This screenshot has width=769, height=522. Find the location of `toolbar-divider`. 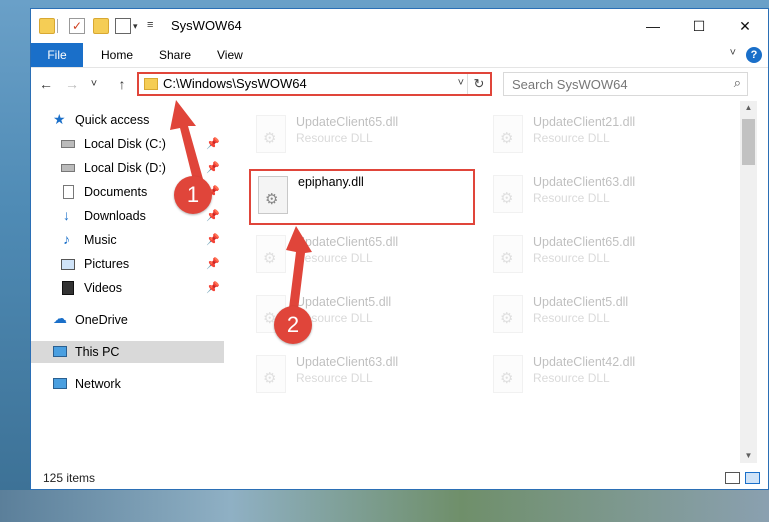

toolbar-divider is located at coordinates (57, 26).